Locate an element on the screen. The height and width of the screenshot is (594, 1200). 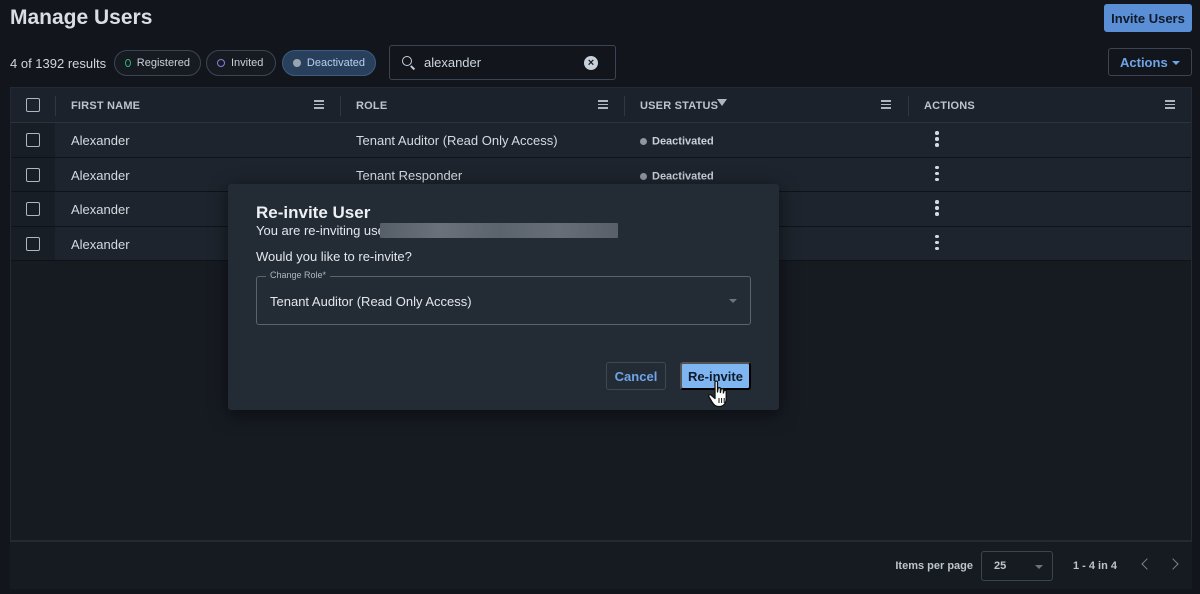
change-role-value: Tenant Auditor (Read Only Access) is located at coordinates (371, 301).